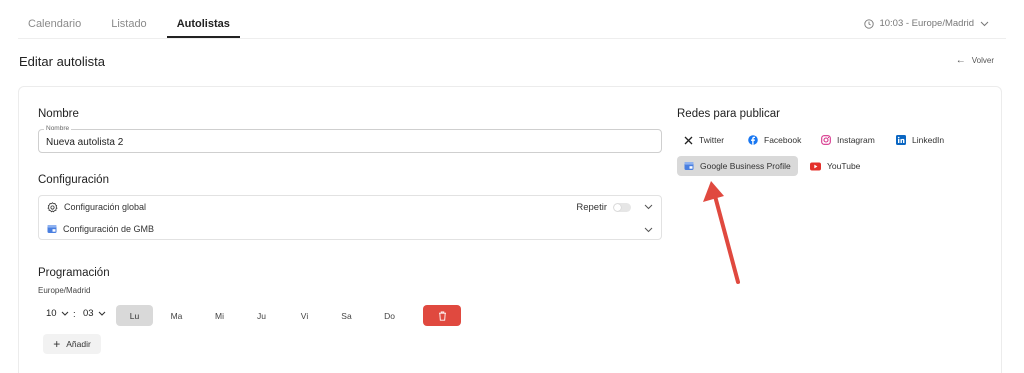 This screenshot has width=1024, height=373. Describe the element at coordinates (591, 207) in the screenshot. I see `repeat-label: Repetir` at that location.